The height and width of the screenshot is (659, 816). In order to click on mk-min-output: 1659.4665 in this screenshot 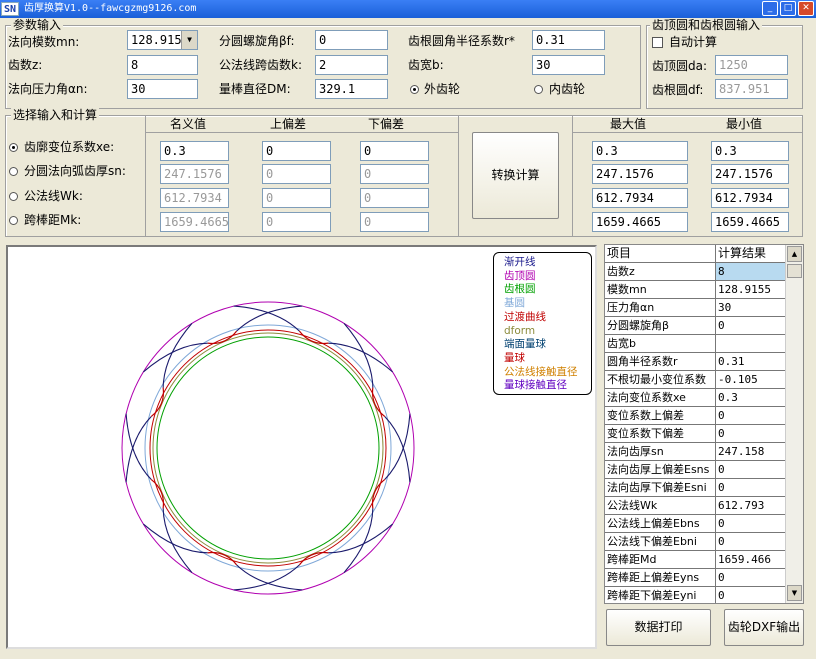, I will do `click(750, 222)`.